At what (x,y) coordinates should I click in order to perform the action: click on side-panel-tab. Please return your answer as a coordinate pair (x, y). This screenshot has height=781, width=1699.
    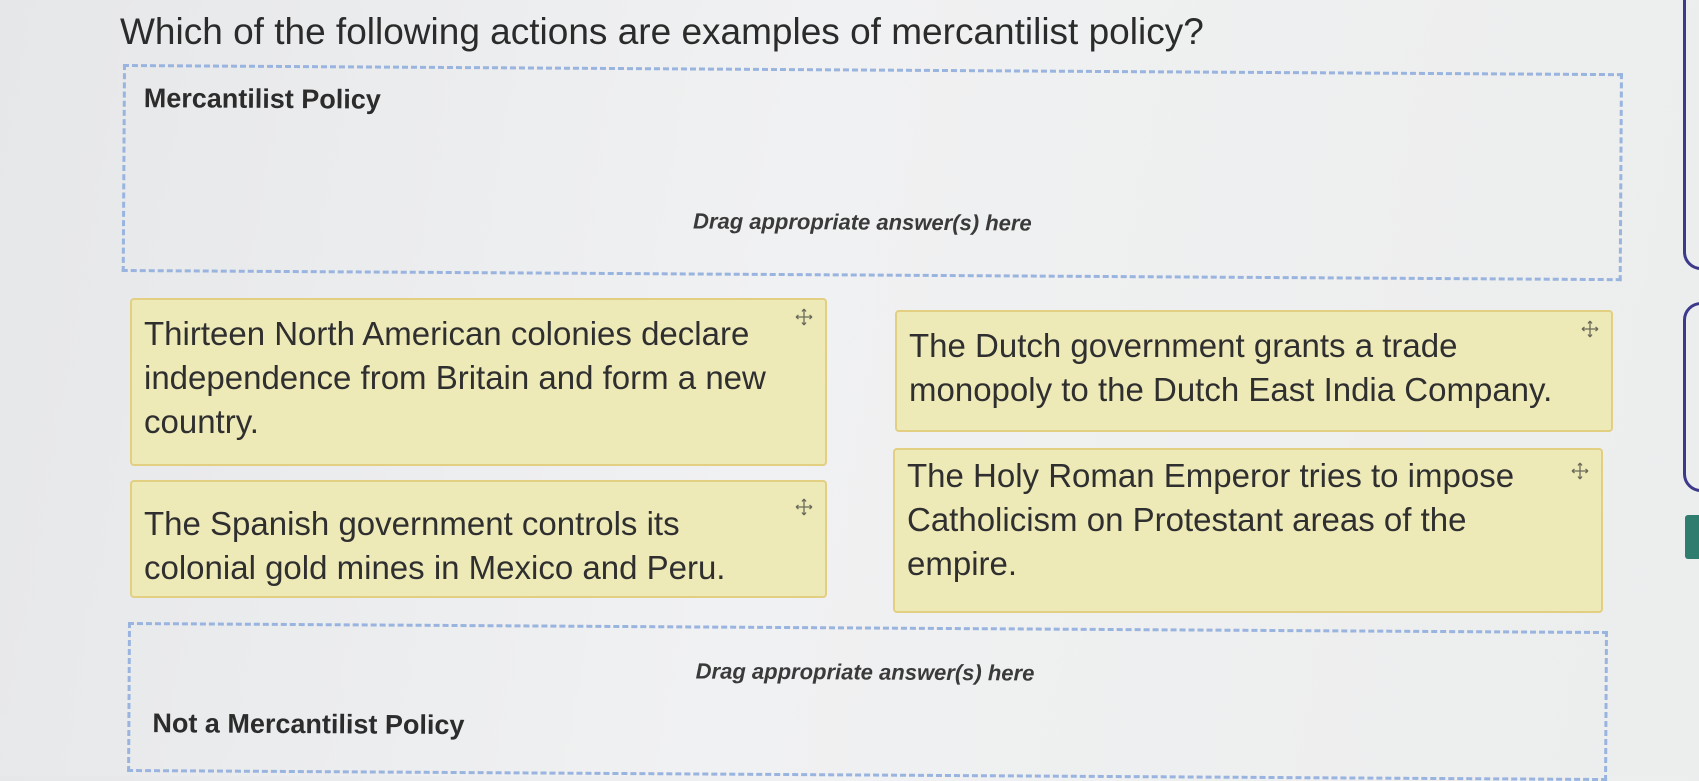
    Looking at the image, I should click on (1692, 537).